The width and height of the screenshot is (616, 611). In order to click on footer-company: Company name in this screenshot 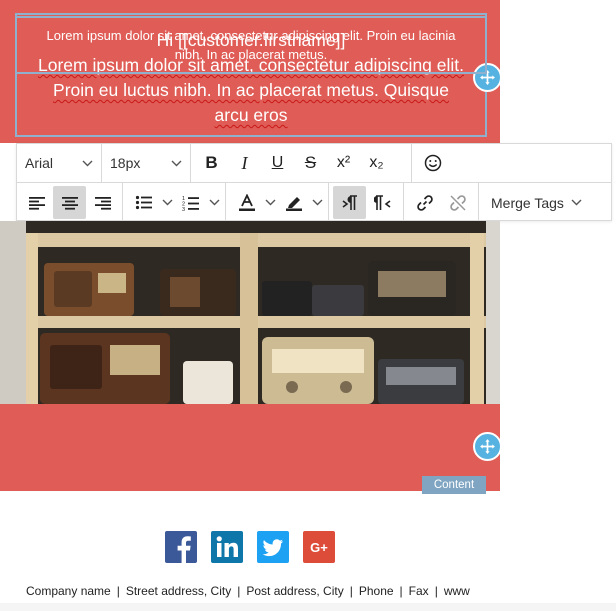, I will do `click(68, 591)`.